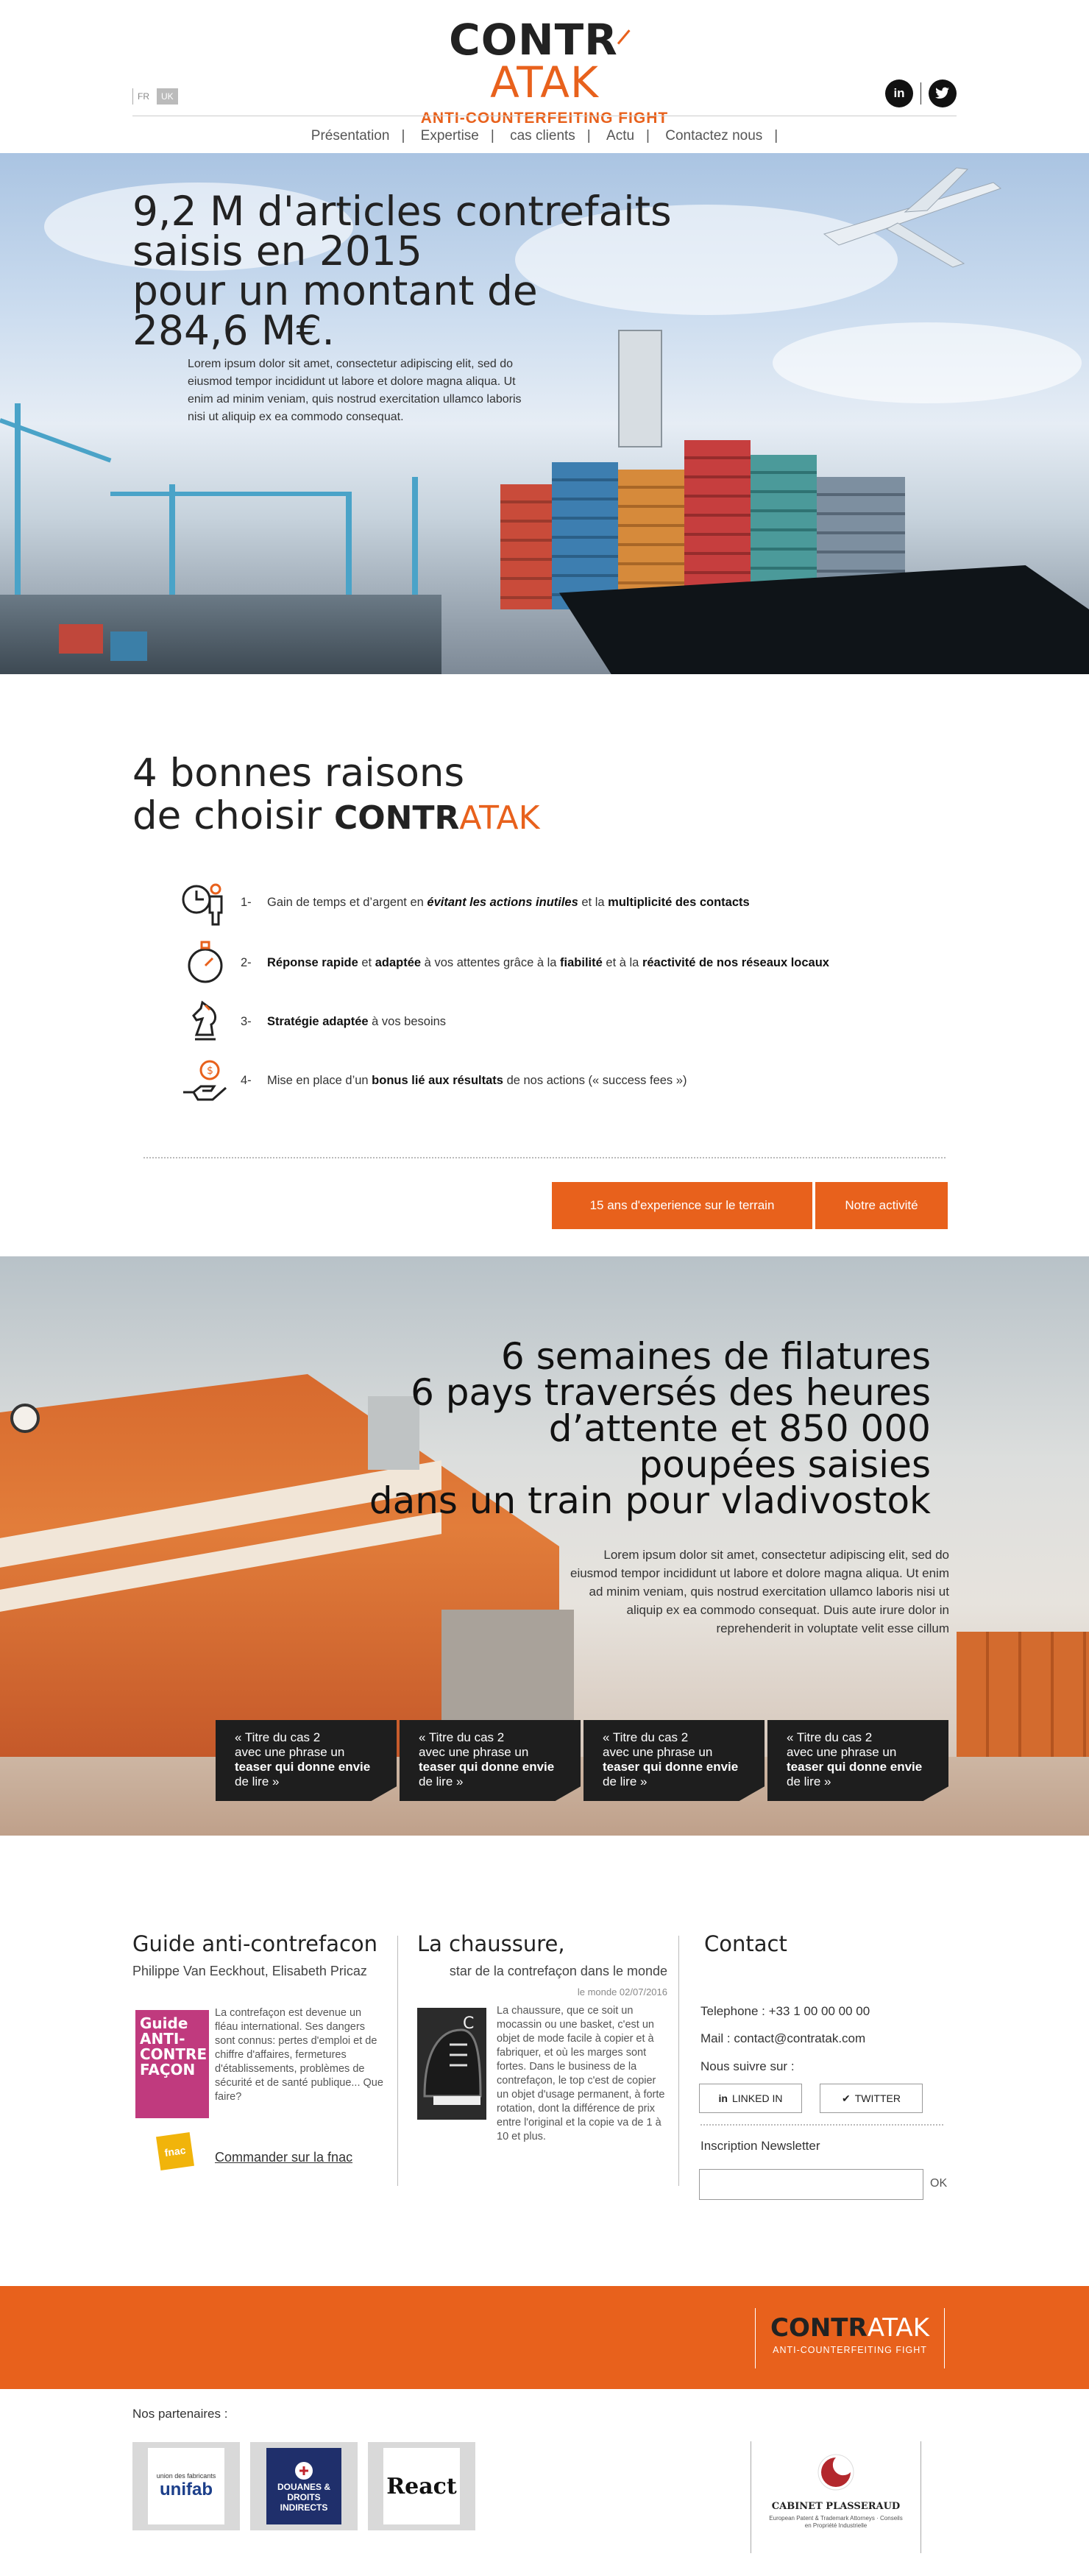  What do you see at coordinates (715, 1356) in the screenshot?
I see `train-title-line: 6 semaines de filatures` at bounding box center [715, 1356].